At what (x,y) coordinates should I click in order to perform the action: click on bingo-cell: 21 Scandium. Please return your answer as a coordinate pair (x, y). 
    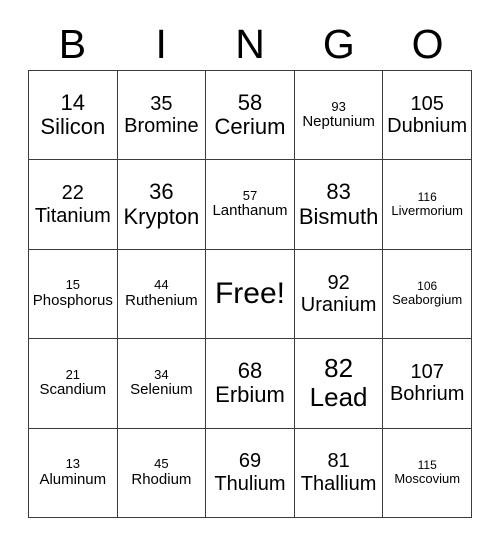
    Looking at the image, I should click on (73, 384).